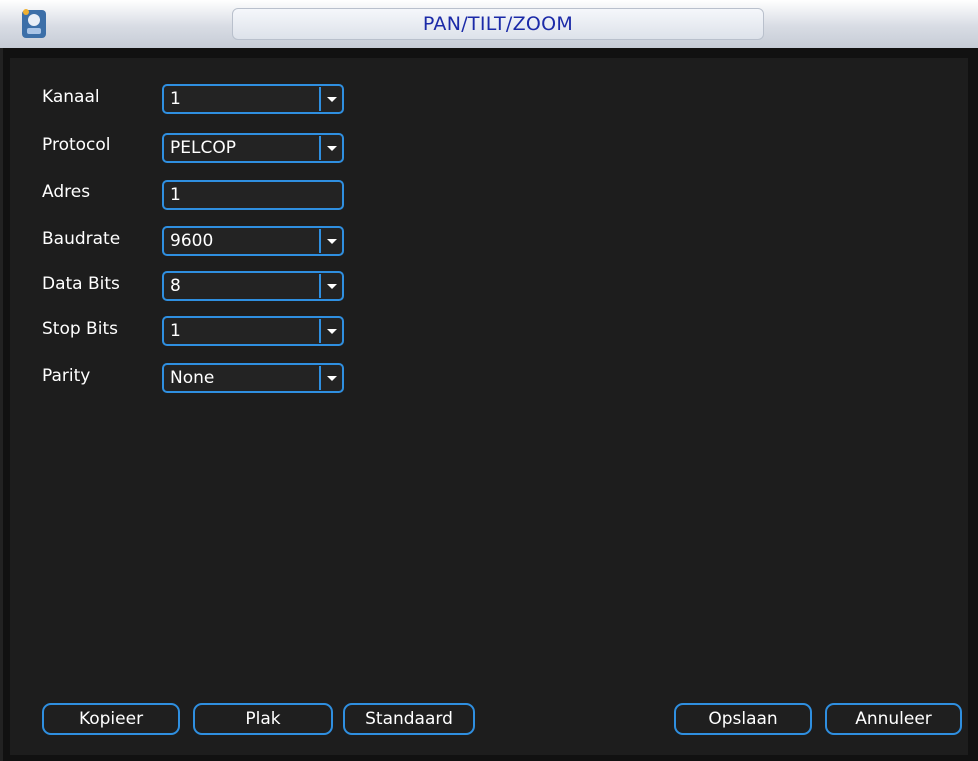 This screenshot has width=978, height=761. I want to click on copy-button: Kopieer, so click(111, 719).